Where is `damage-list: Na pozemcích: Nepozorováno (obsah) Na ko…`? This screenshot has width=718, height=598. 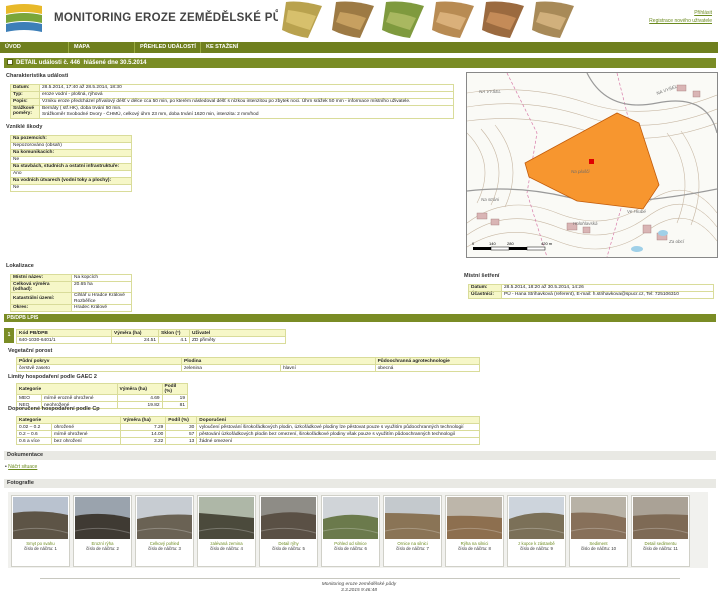 damage-list: Na pozemcích: Nepozorováno (obsah) Na ko… is located at coordinates (71, 163).